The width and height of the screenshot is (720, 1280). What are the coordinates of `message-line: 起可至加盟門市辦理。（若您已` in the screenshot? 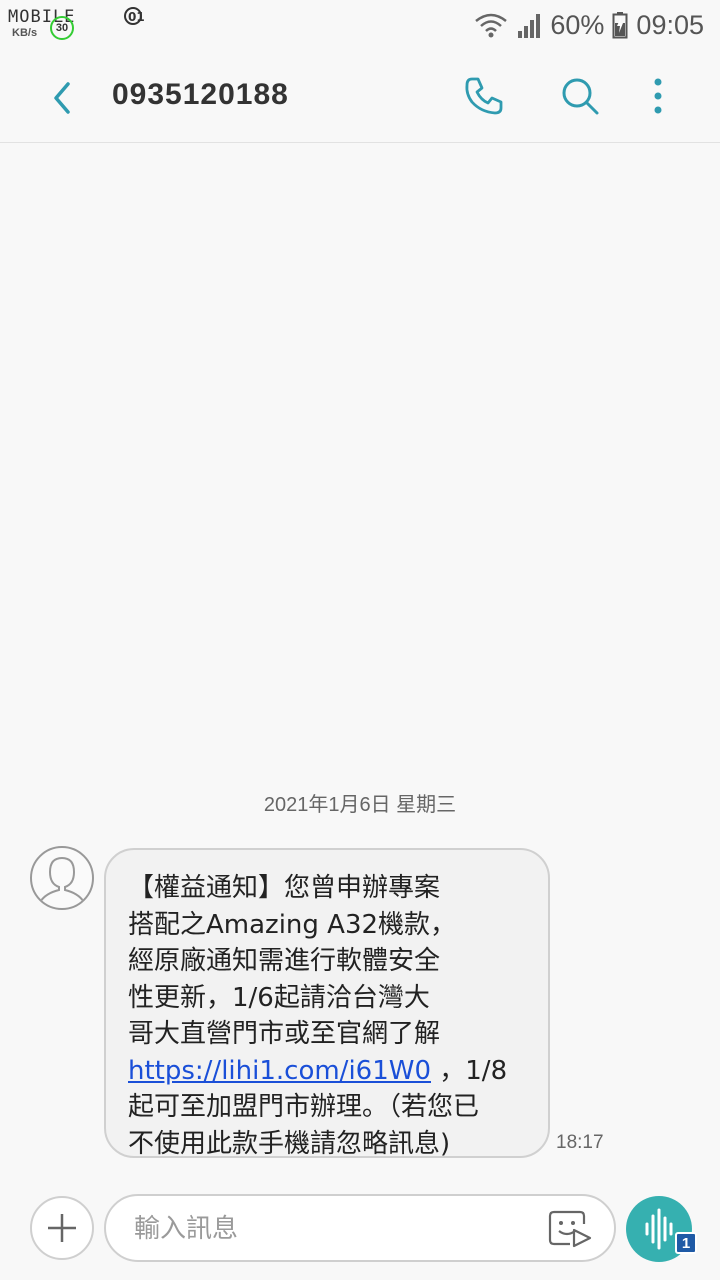 It's located at (304, 1107).